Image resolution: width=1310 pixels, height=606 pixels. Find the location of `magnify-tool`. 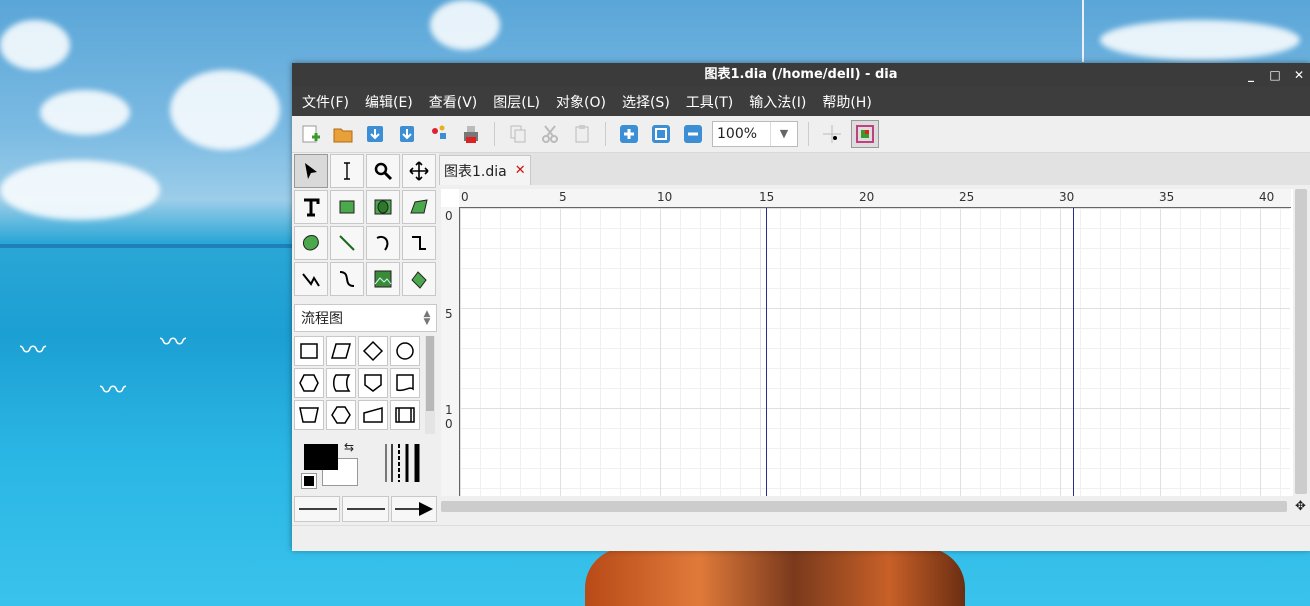

magnify-tool is located at coordinates (383, 171).